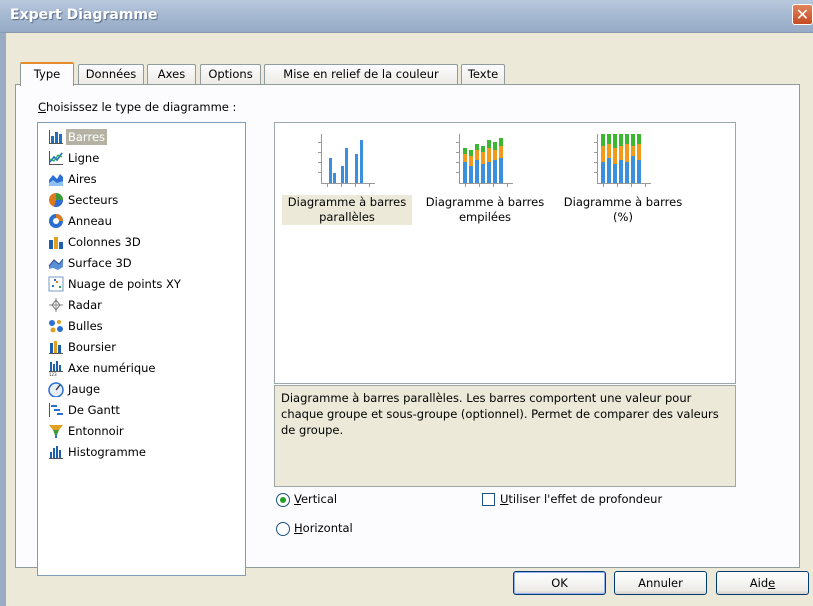 This screenshot has width=813, height=606. What do you see at coordinates (141, 305) in the screenshot?
I see `chart-type-item-radar: Radar` at bounding box center [141, 305].